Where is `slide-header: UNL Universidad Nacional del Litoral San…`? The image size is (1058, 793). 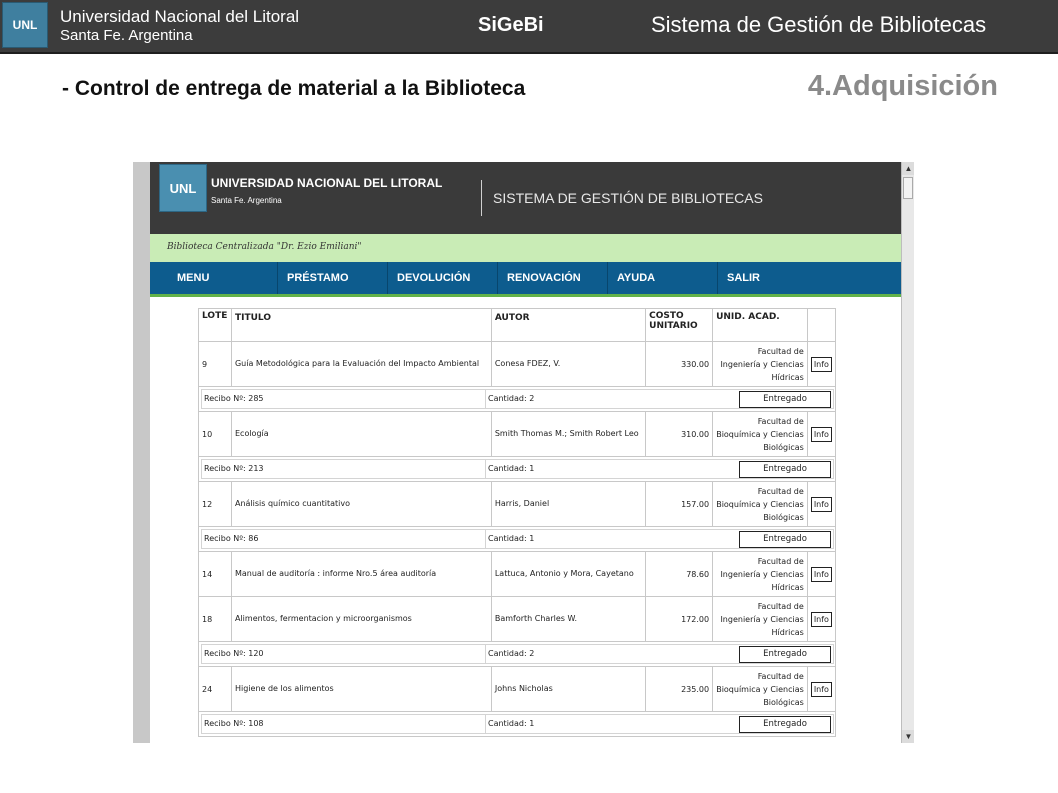 slide-header: UNL Universidad Nacional del Litoral San… is located at coordinates (529, 27).